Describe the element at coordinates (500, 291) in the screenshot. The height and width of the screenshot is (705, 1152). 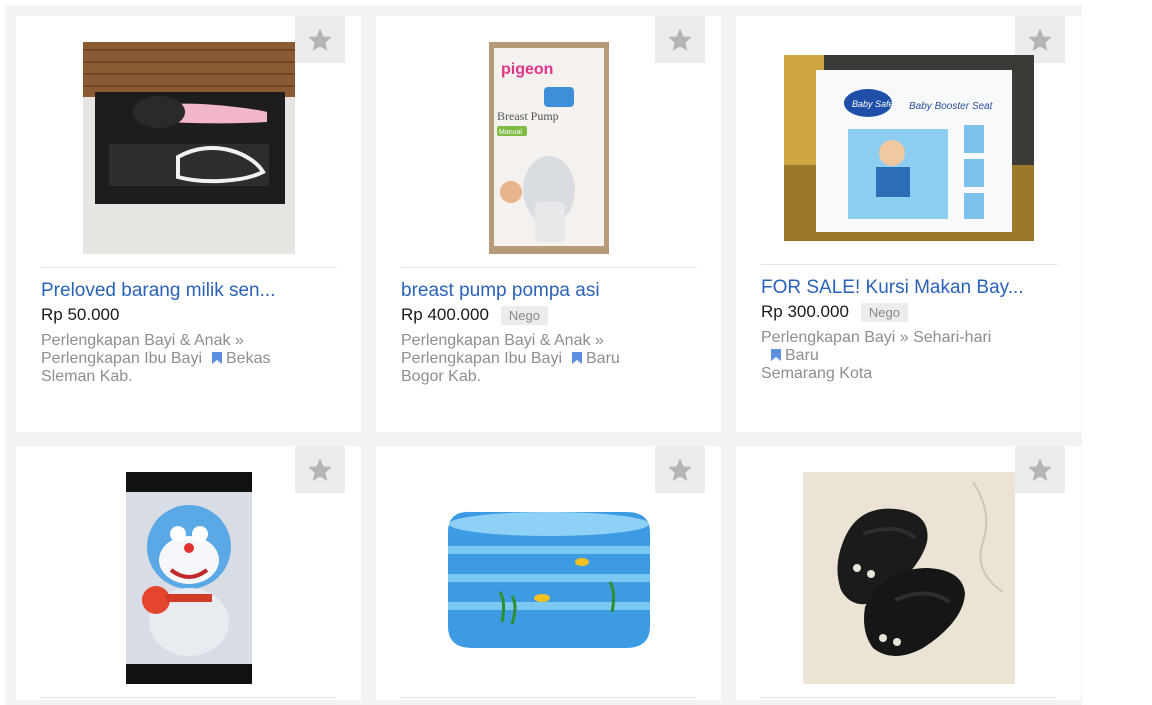
I see `listing-title: breast pump pompa asi` at that location.